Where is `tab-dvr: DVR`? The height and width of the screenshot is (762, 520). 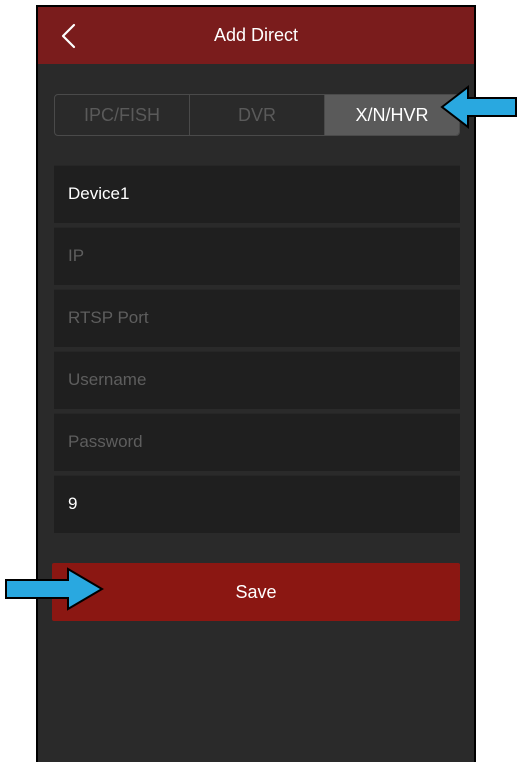
tab-dvr: DVR is located at coordinates (256, 115).